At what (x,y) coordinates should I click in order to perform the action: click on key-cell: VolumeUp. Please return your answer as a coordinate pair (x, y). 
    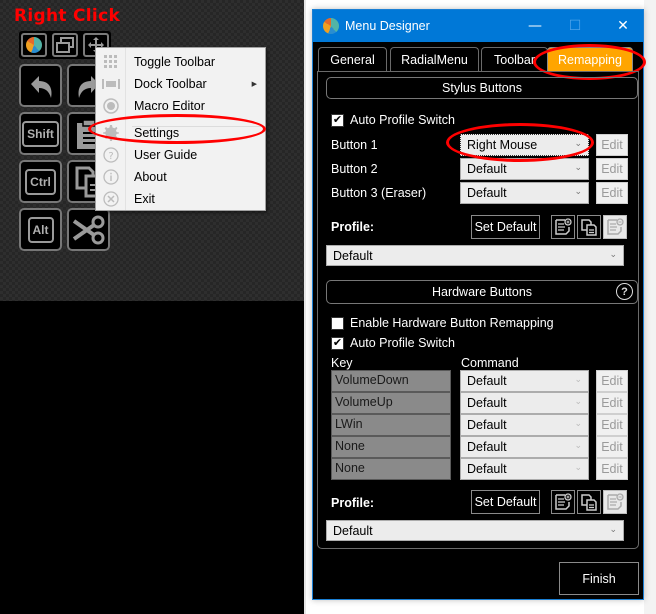
    Looking at the image, I should click on (391, 403).